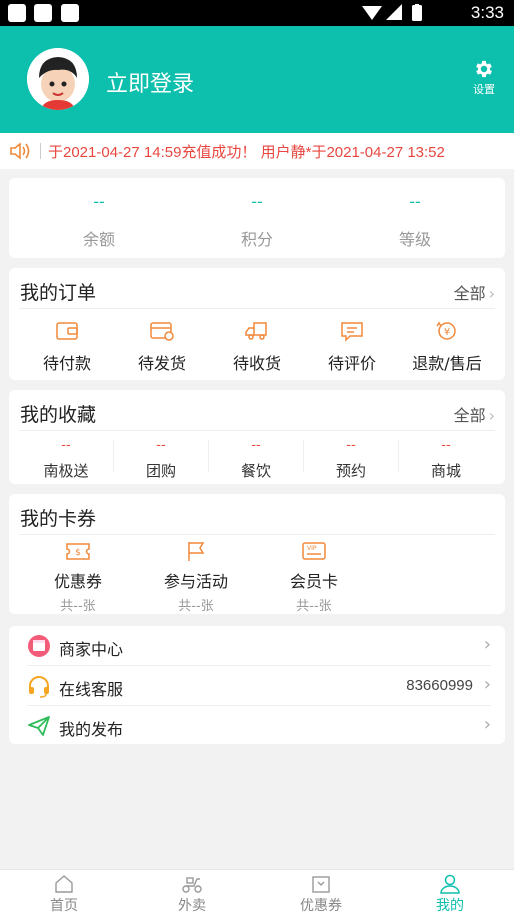 Image resolution: width=514 pixels, height=914 pixels. I want to click on avatar, so click(58, 79).